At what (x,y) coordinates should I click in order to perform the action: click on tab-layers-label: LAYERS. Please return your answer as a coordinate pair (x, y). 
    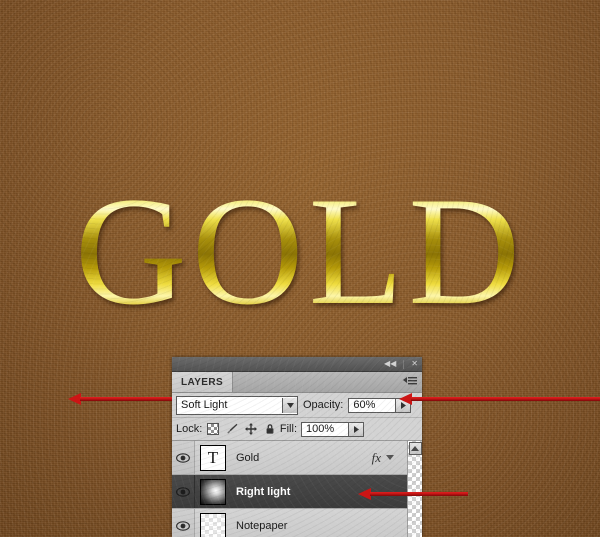
    Looking at the image, I should click on (202, 382).